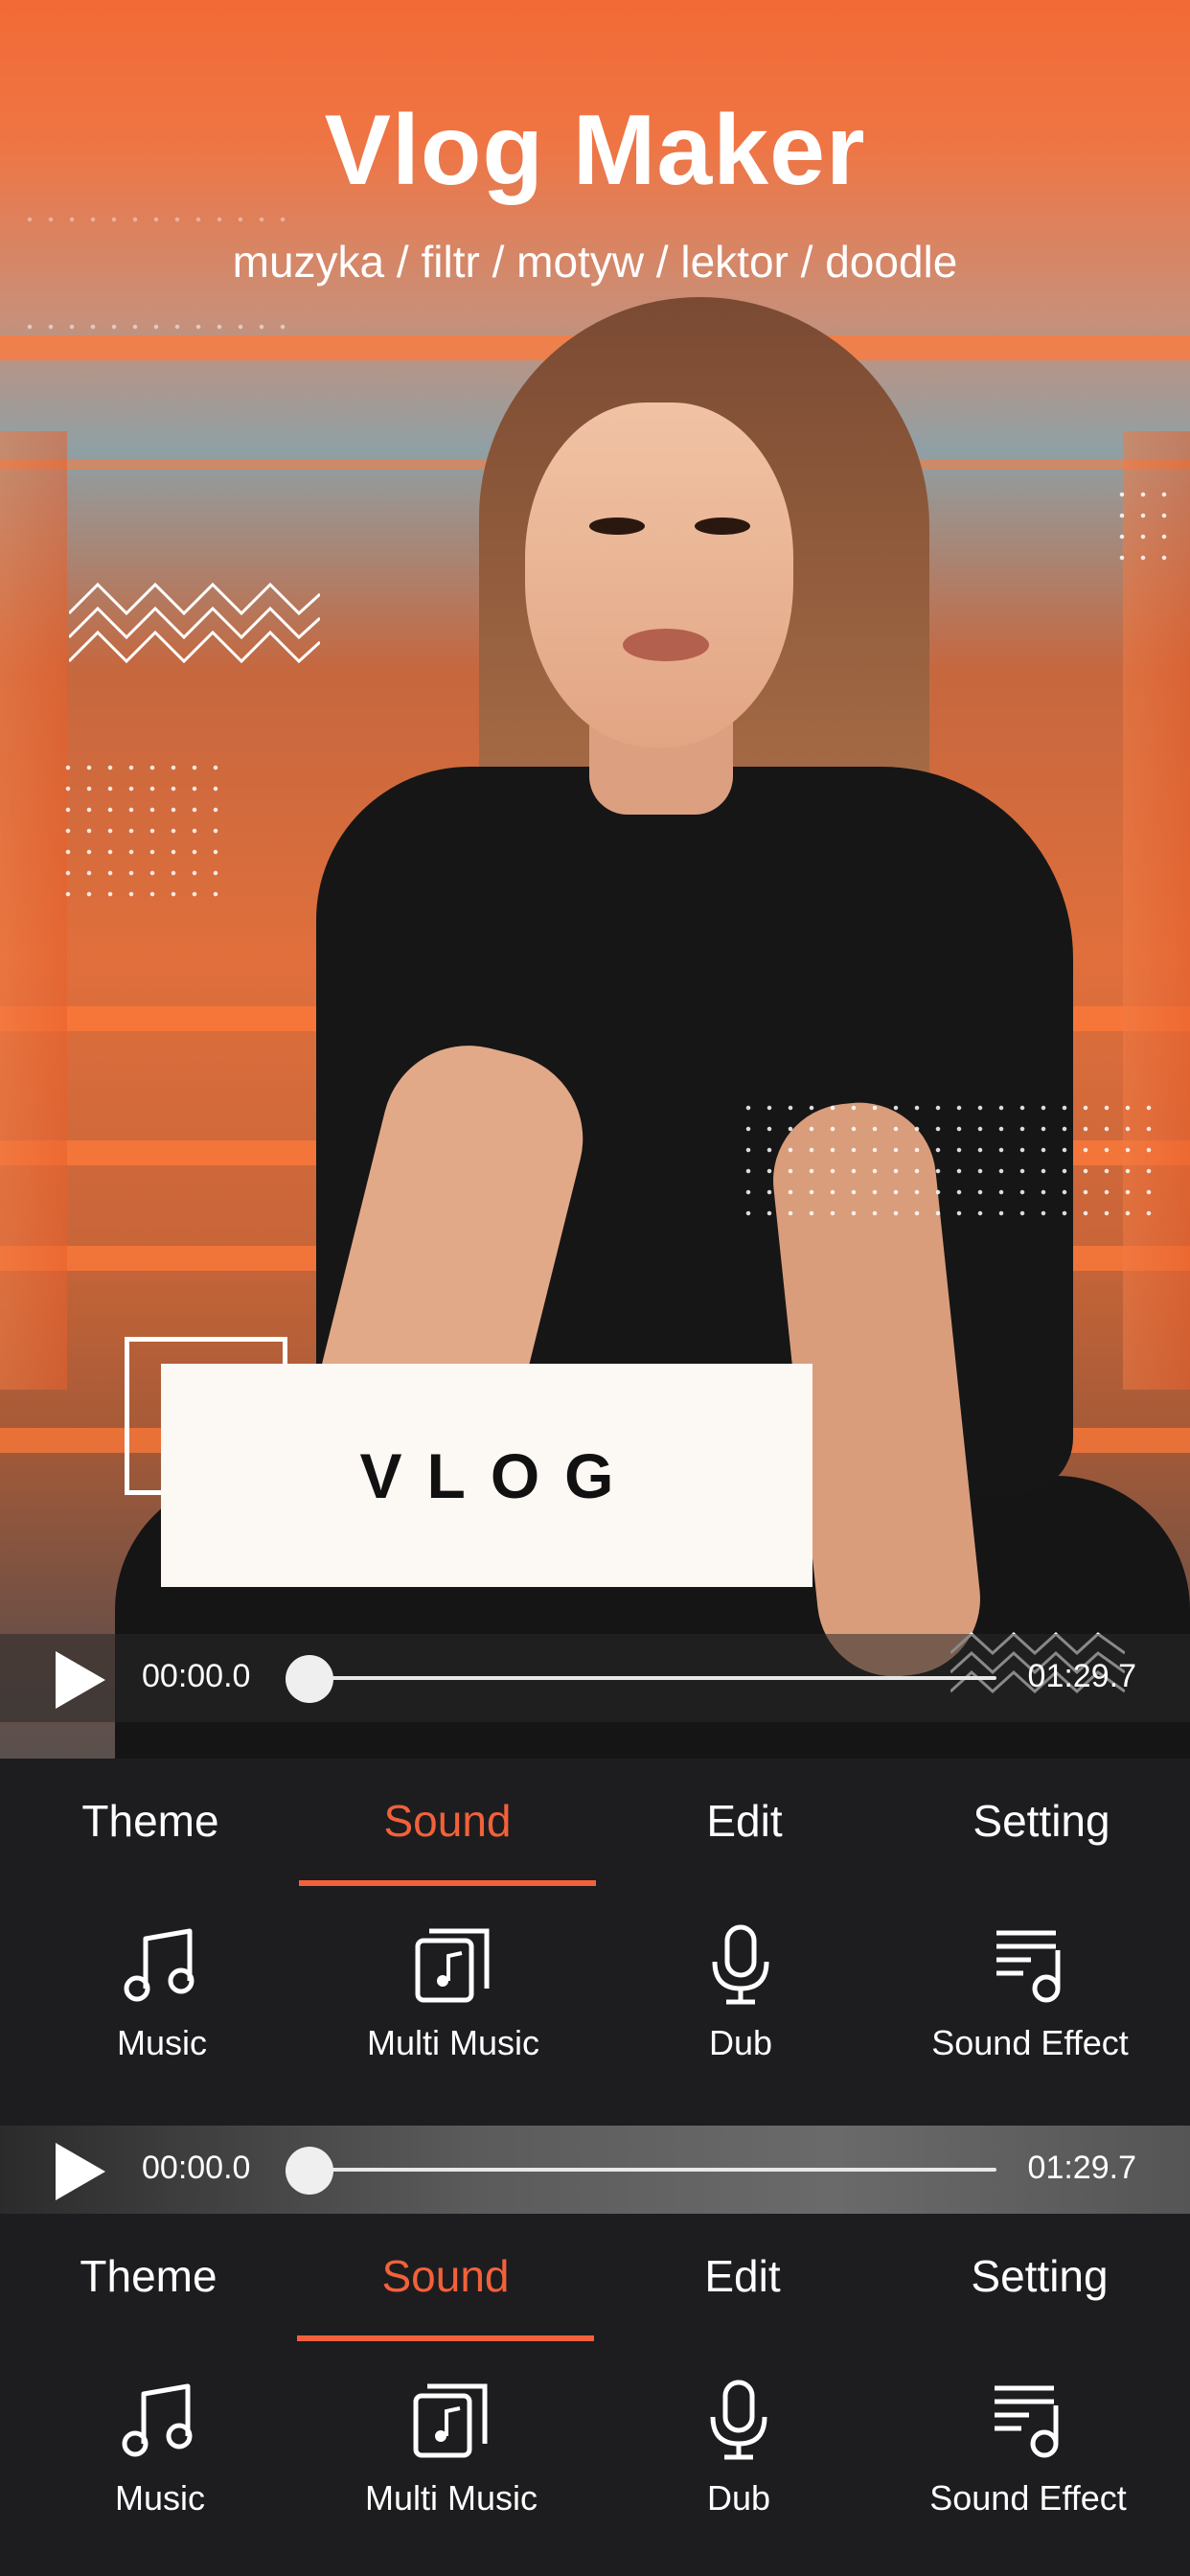 This screenshot has height=2576, width=1190. Describe the element at coordinates (659, 575) in the screenshot. I see `person-face` at that location.